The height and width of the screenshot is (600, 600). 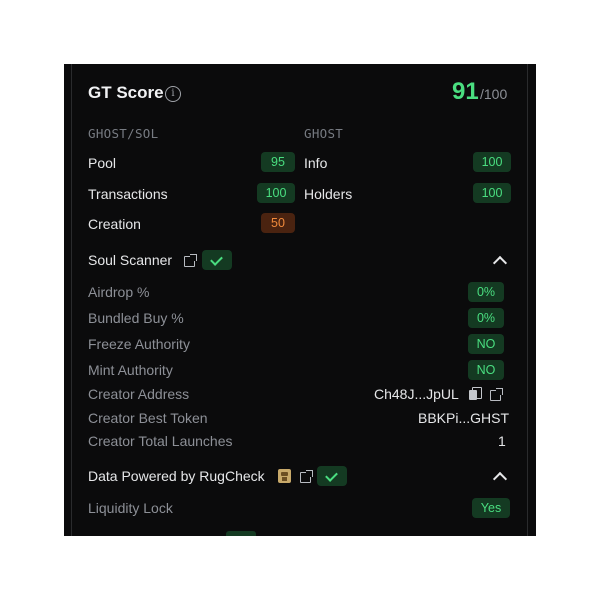 I want to click on airdrop-label: Airdrop %, so click(x=119, y=292).